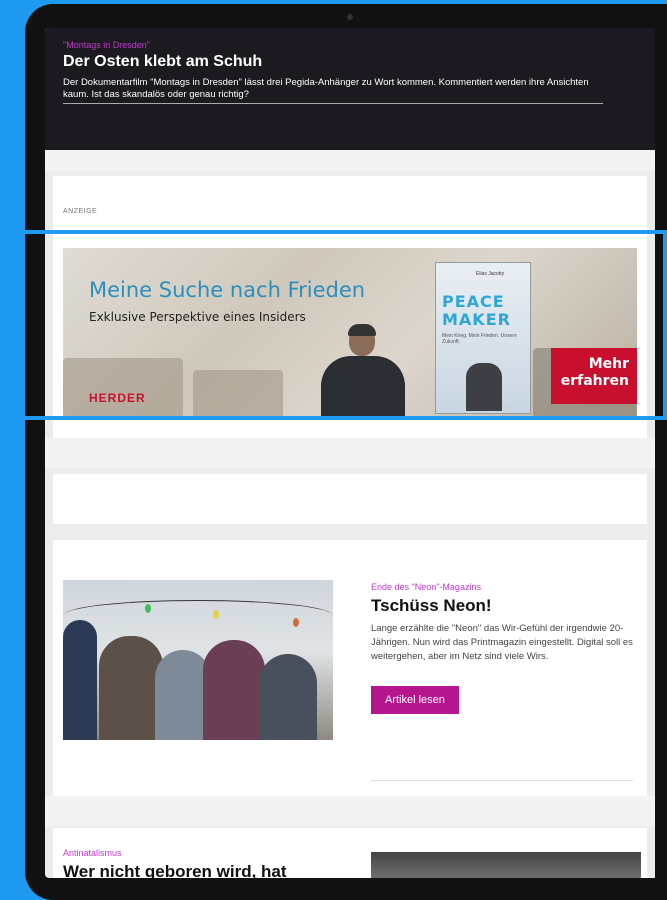  What do you see at coordinates (476, 319) in the screenshot?
I see `book-title-line2: MAKER` at bounding box center [476, 319].